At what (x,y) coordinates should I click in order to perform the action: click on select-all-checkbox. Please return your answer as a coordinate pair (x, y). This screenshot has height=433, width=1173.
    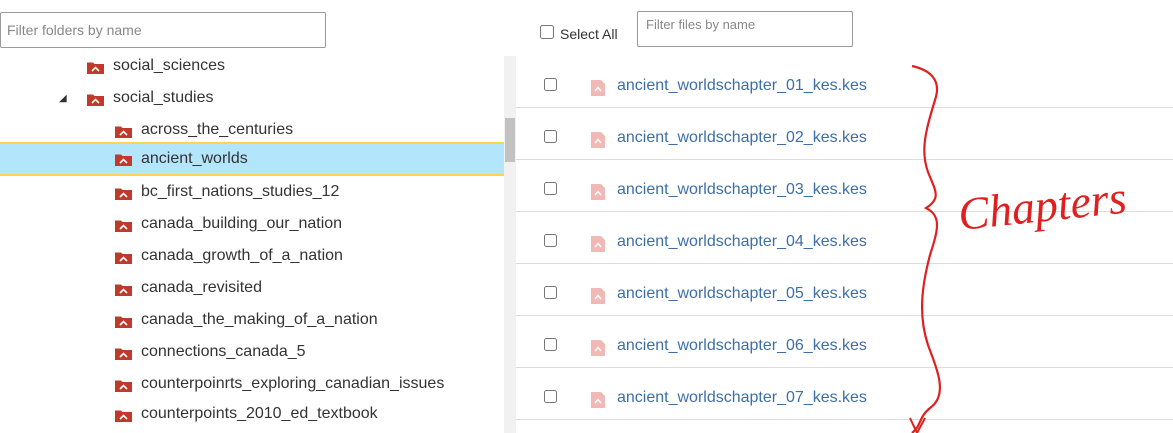
    Looking at the image, I should click on (547, 32).